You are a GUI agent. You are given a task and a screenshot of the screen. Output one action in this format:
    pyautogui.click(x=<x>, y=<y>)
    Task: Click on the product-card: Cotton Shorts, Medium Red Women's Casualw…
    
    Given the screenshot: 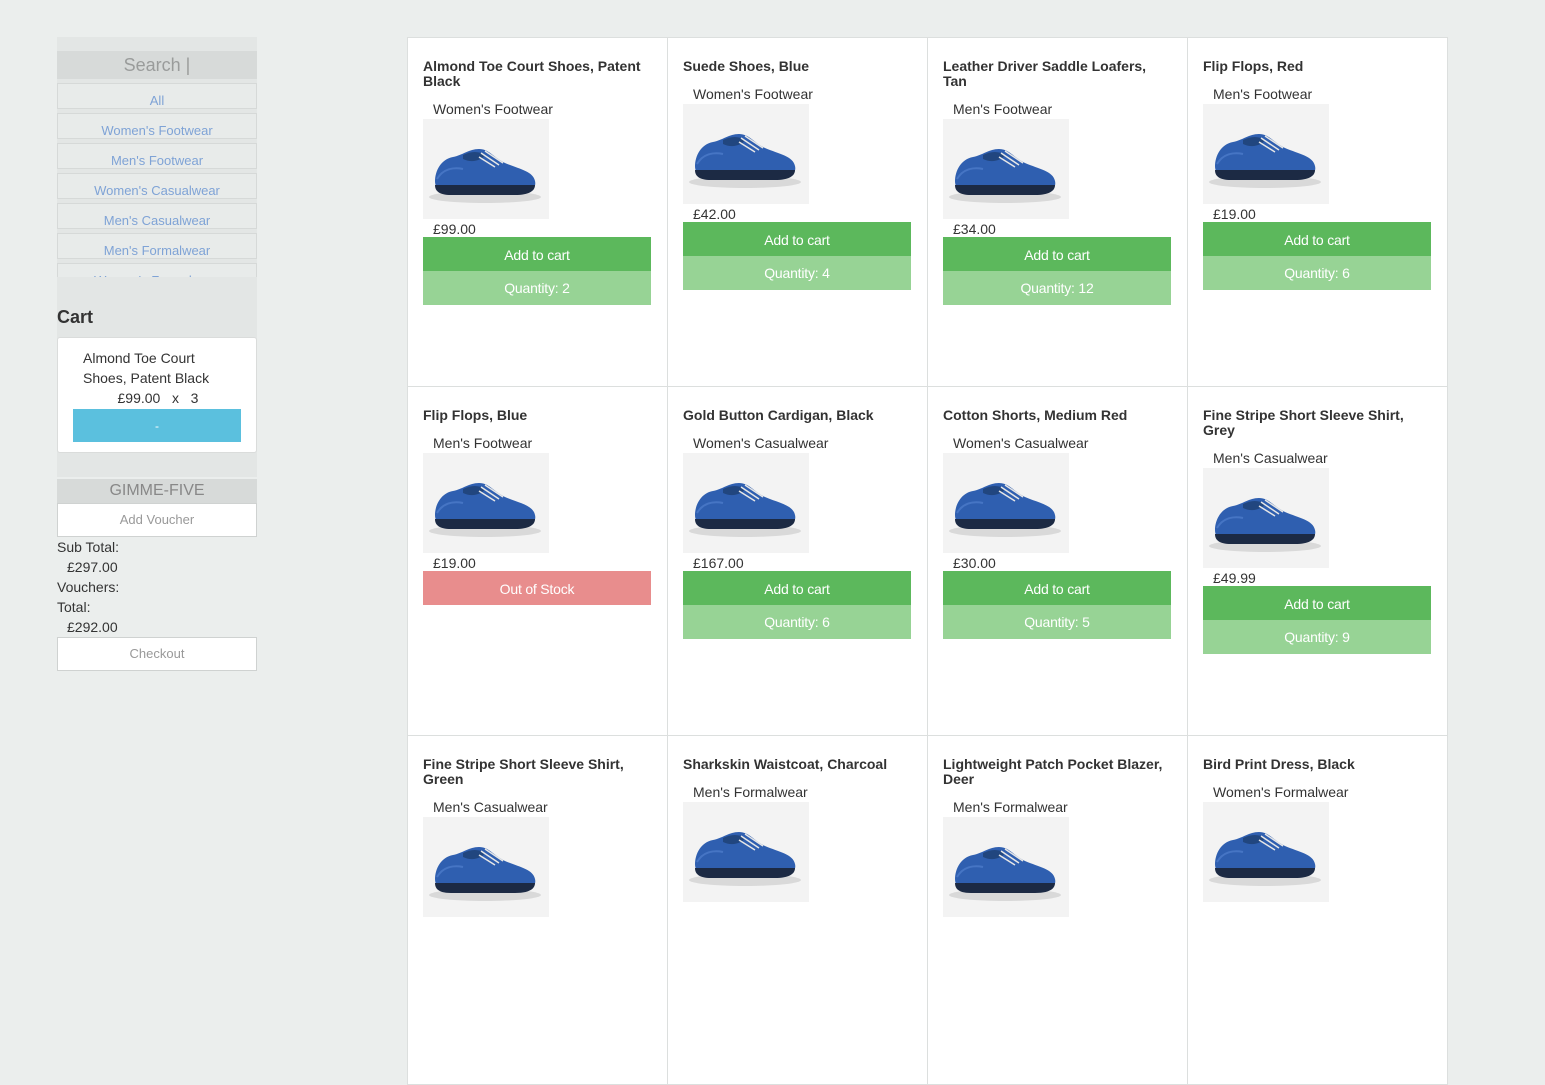 What is the action you would take?
    pyautogui.click(x=1057, y=561)
    